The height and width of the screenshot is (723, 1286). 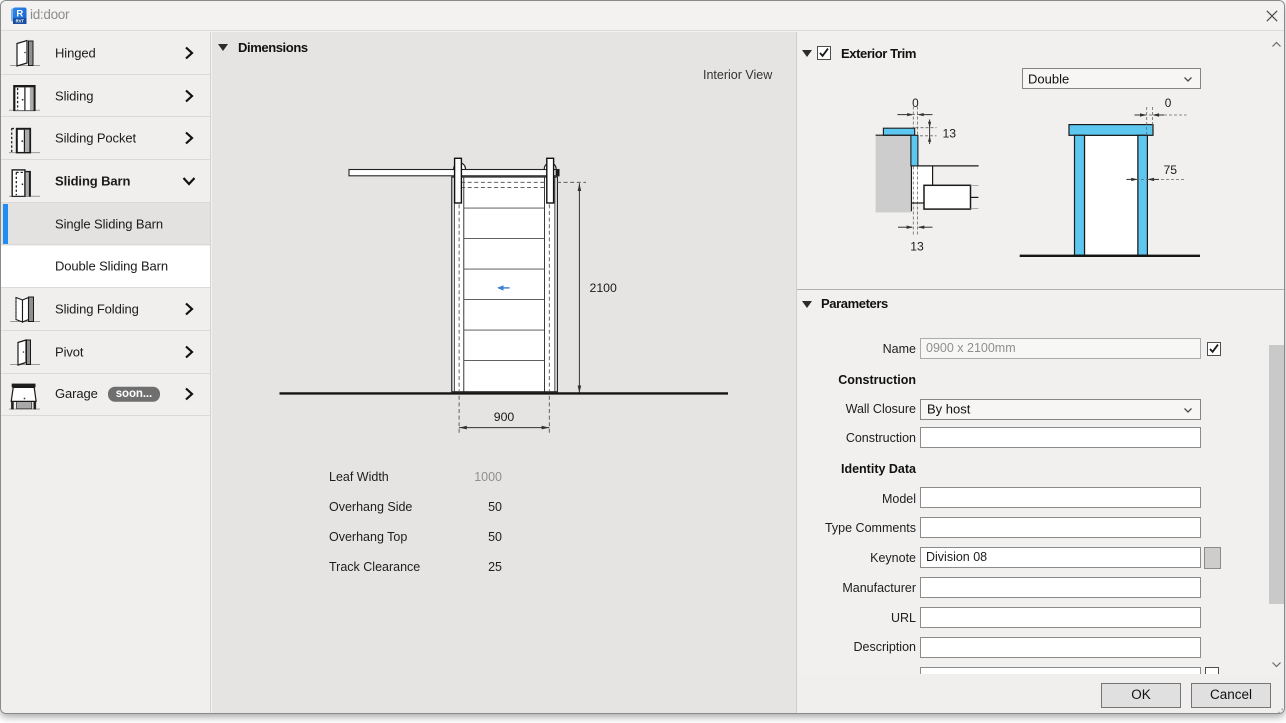 What do you see at coordinates (604, 288) in the screenshot?
I see `svg-text: 2100` at bounding box center [604, 288].